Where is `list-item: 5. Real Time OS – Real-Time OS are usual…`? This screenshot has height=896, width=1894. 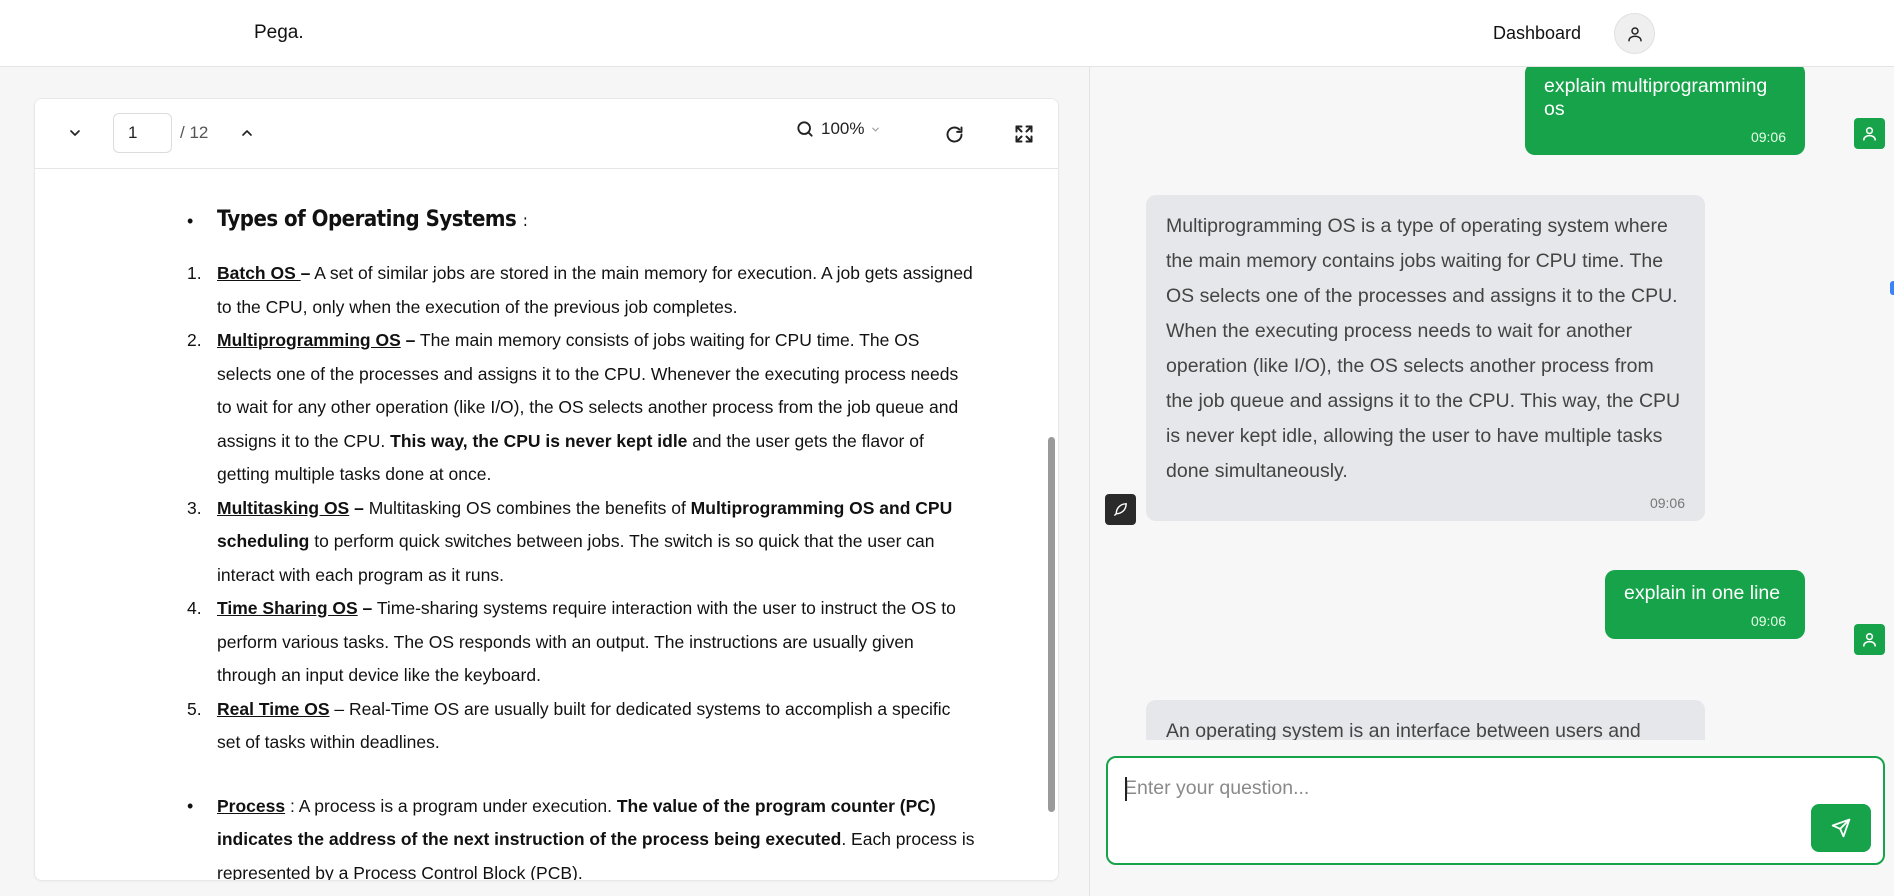 list-item: 5. Real Time OS – Real-Time OS are usual… is located at coordinates (569, 725).